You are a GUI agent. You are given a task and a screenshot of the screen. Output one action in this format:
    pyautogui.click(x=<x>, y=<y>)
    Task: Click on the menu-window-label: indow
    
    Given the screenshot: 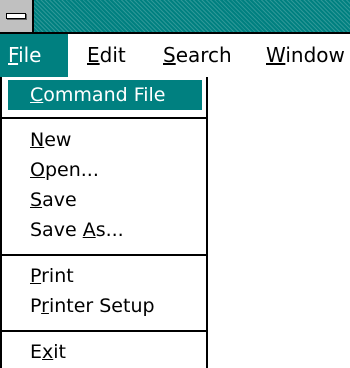 What is the action you would take?
    pyautogui.click(x=315, y=55)
    